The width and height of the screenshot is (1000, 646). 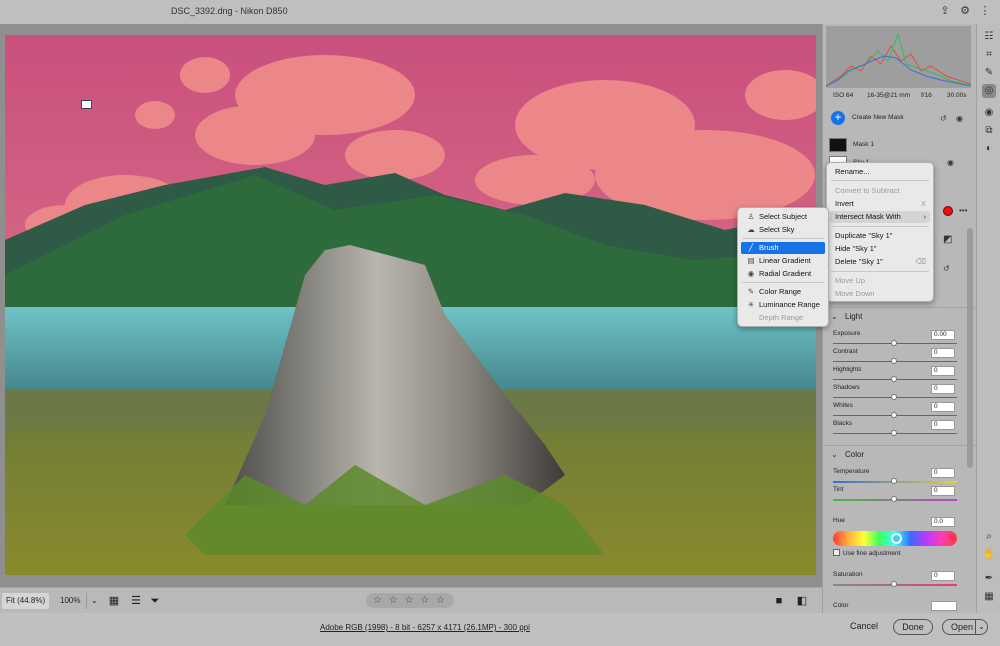 What do you see at coordinates (155, 601) in the screenshot?
I see `filter-icon: ⏷` at bounding box center [155, 601].